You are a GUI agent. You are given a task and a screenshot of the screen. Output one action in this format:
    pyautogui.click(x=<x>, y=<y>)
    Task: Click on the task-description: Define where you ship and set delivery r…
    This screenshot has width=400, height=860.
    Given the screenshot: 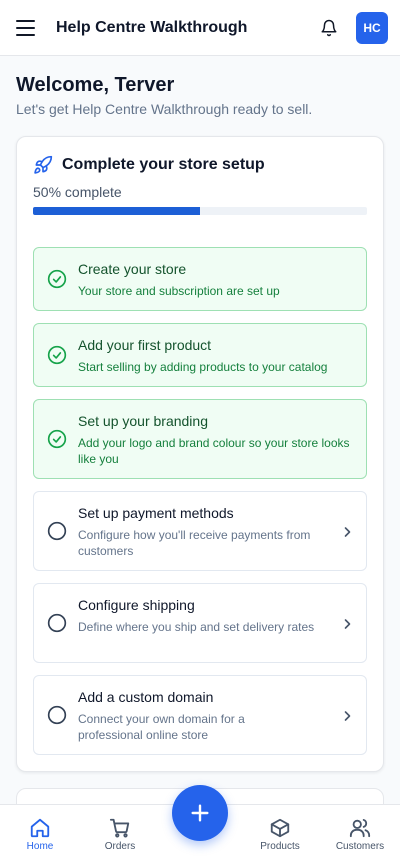 What is the action you would take?
    pyautogui.click(x=196, y=627)
    